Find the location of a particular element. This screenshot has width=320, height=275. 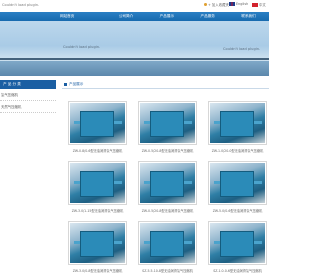

chinese-link: 中文 is located at coordinates (259, 4).